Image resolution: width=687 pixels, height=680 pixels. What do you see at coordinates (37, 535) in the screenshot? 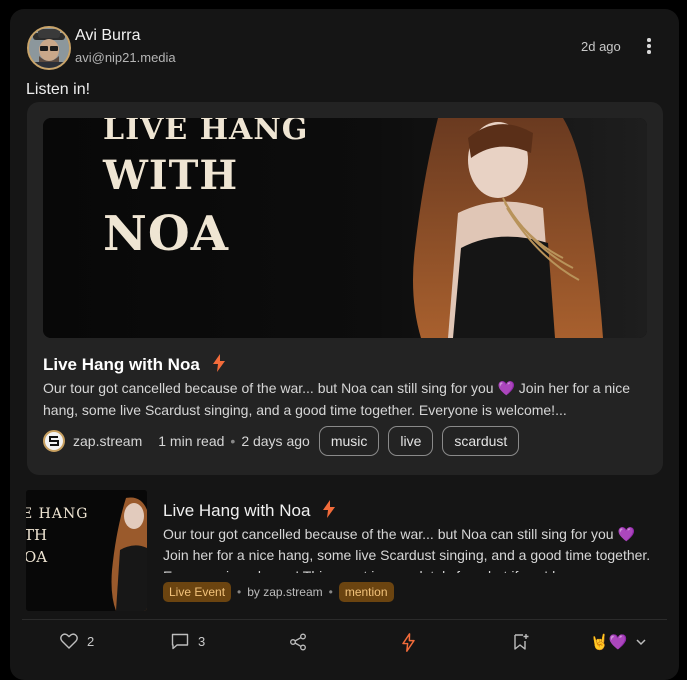
I see `thumb-text-line-2: TH` at bounding box center [37, 535].